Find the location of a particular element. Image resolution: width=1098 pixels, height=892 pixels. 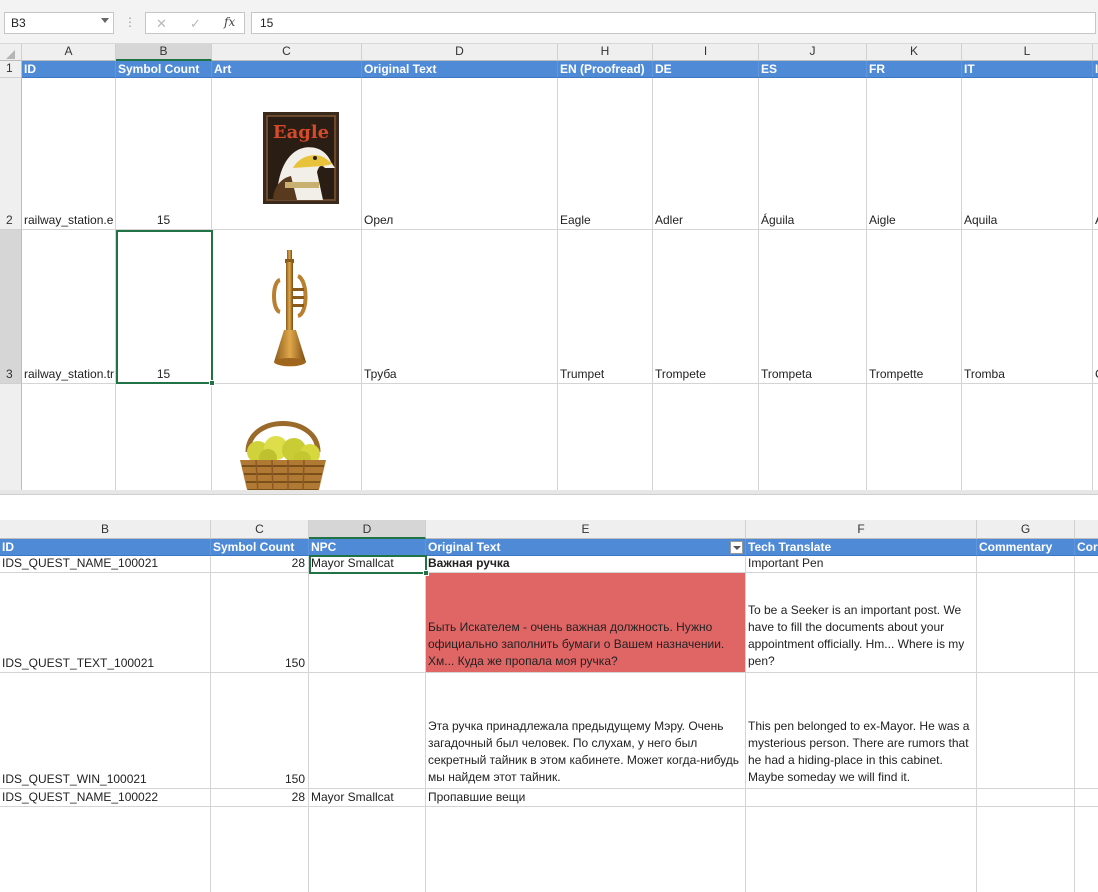

header-cell-symbol-count: Symbol Count is located at coordinates (260, 547).